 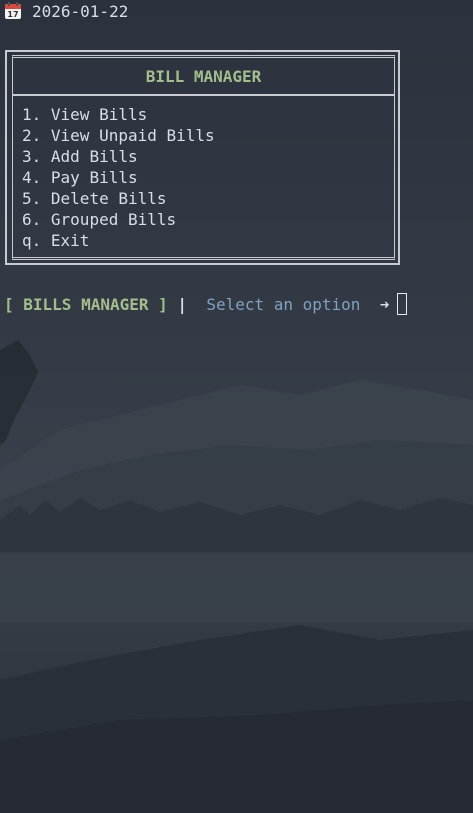 What do you see at coordinates (203, 75) in the screenshot?
I see `menu-title: BILL MANAGER` at bounding box center [203, 75].